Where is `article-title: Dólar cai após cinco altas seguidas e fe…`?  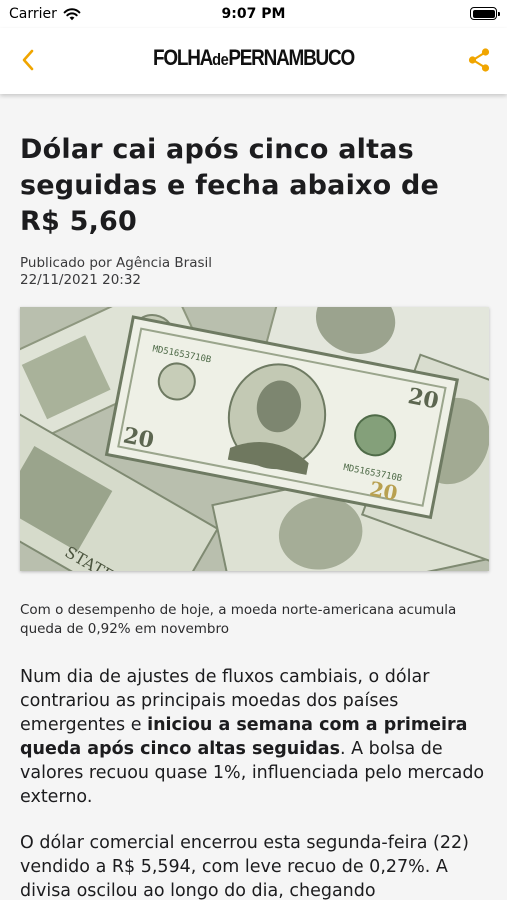
article-title: Dólar cai após cinco altas seguidas e fe… is located at coordinates (230, 185).